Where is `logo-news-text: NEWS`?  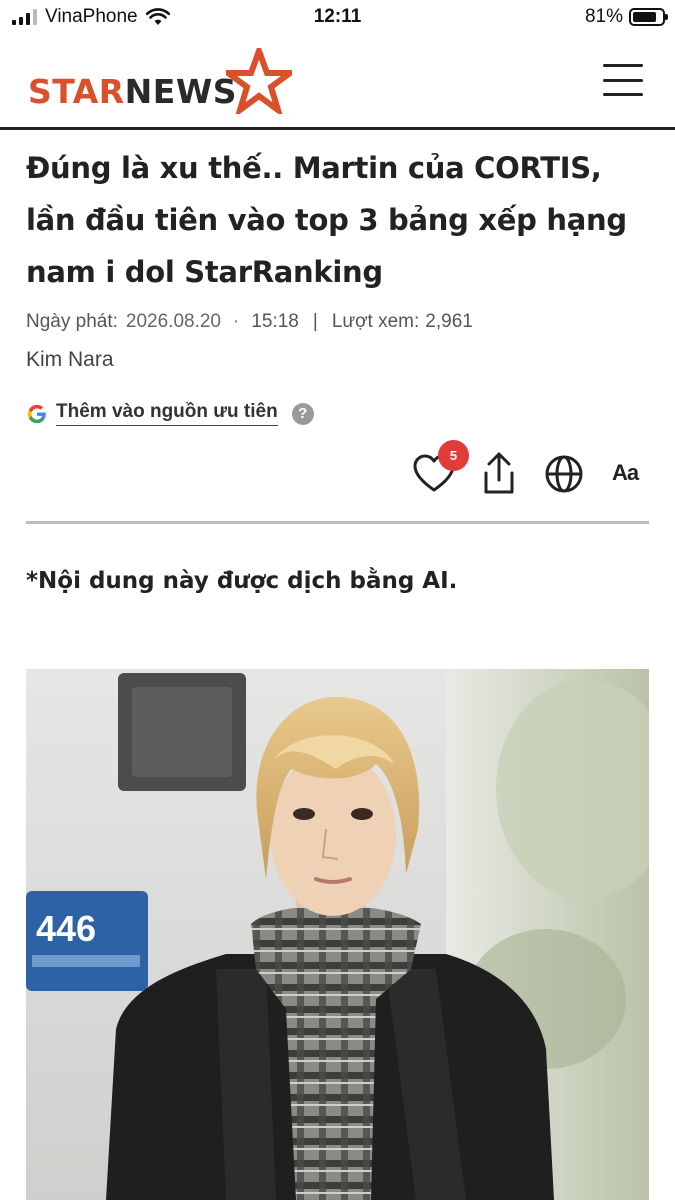
logo-news-text: NEWS is located at coordinates (180, 91).